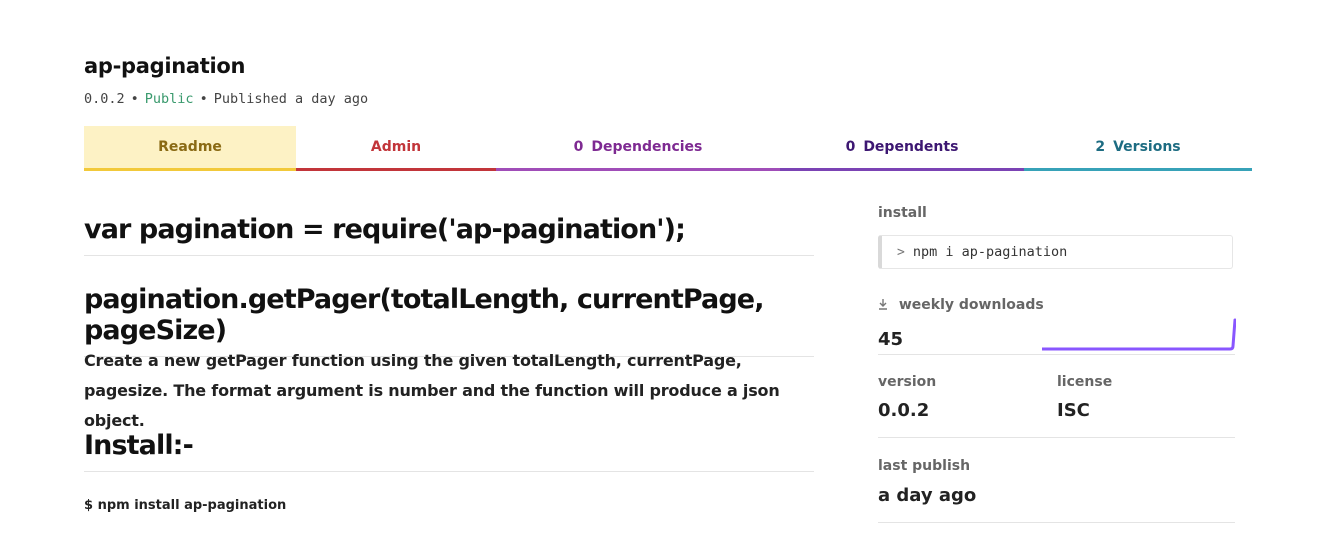 Image resolution: width=1341 pixels, height=533 pixels. Describe the element at coordinates (971, 305) in the screenshot. I see `weekly-downloads-text: weekly downloads` at that location.